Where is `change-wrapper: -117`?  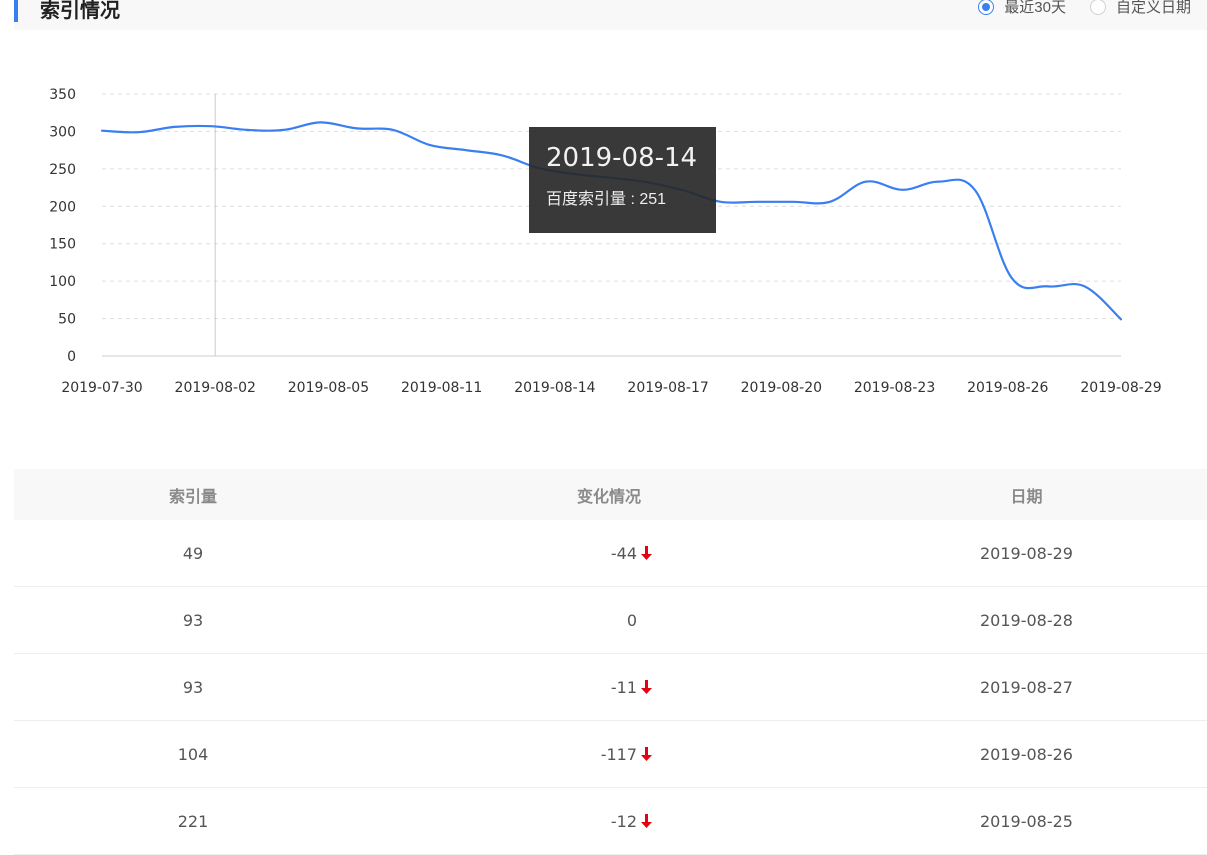
change-wrapper: -117 is located at coordinates (609, 754).